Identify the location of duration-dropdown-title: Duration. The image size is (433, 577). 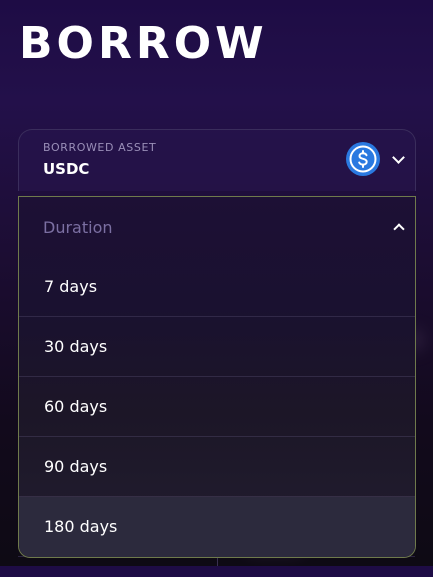
(78, 227).